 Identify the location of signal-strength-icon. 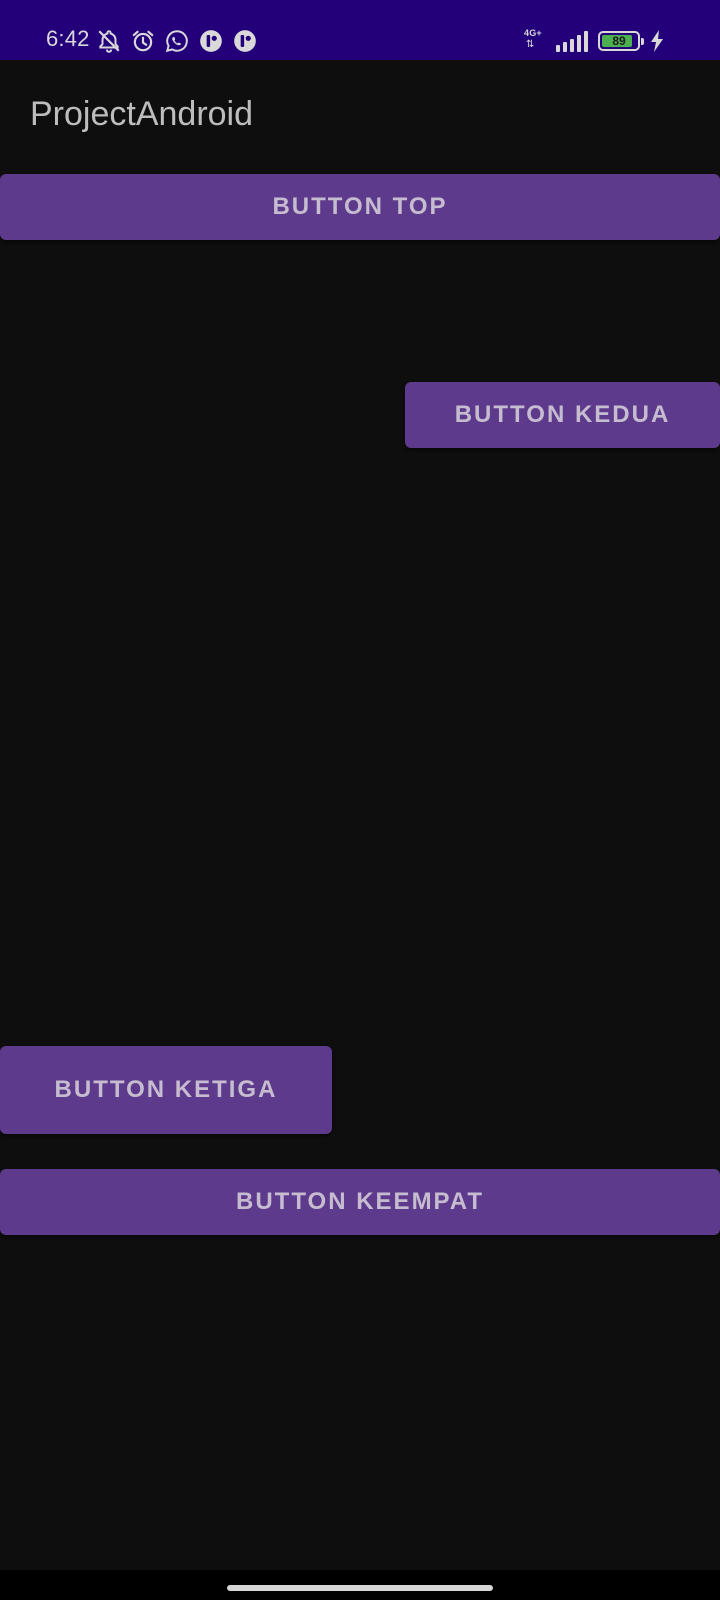
(572, 41).